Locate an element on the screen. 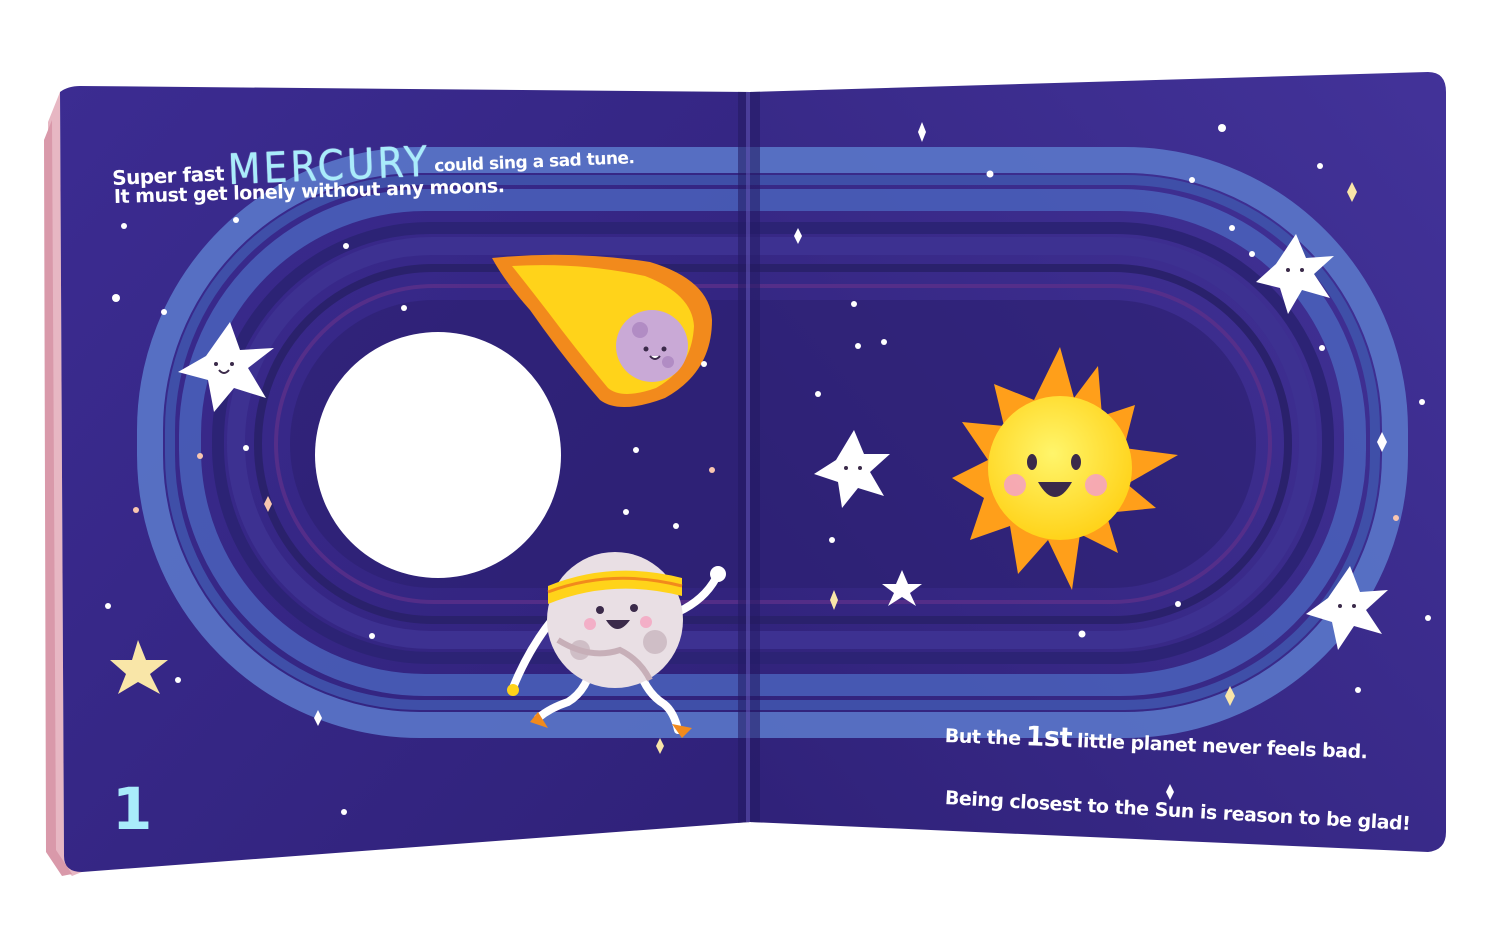 The width and height of the screenshot is (1500, 952). die-cut-hole is located at coordinates (438, 455).